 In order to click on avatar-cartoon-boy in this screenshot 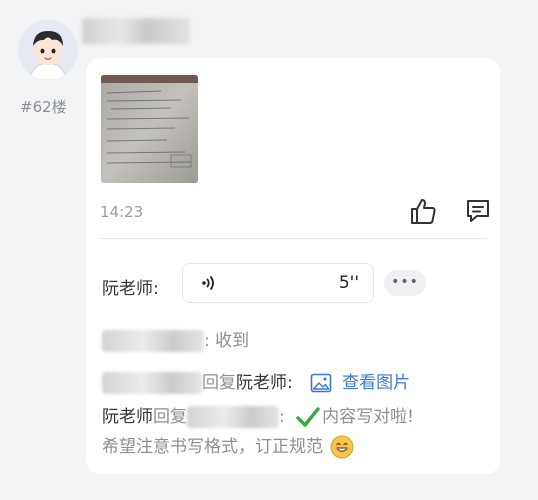, I will do `click(48, 50)`.